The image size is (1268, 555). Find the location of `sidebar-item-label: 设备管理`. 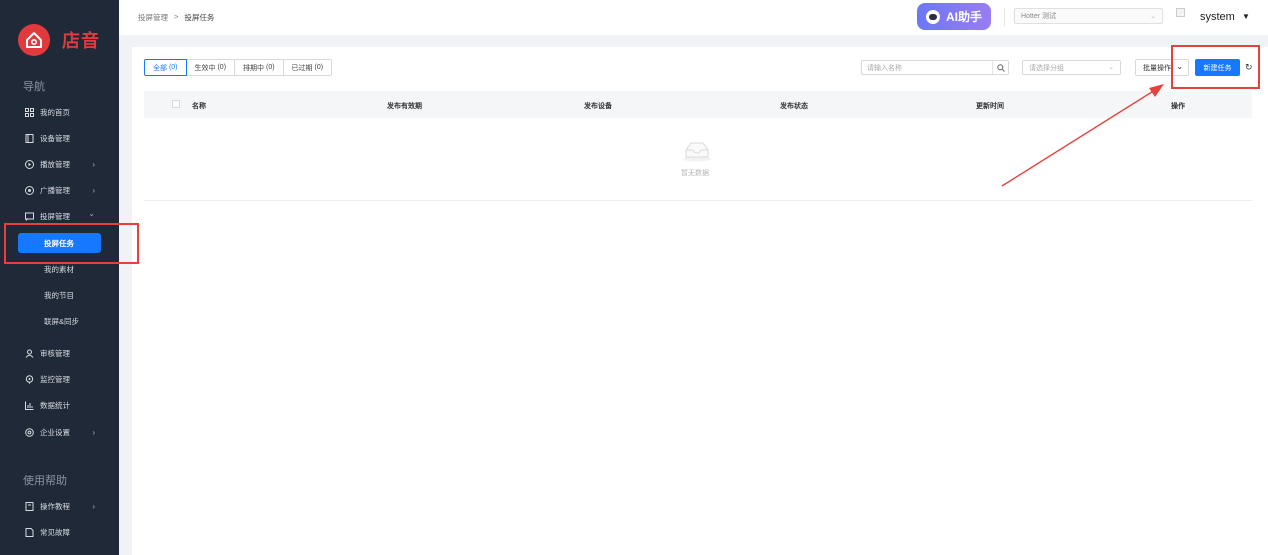

sidebar-item-label: 设备管理 is located at coordinates (55, 138).